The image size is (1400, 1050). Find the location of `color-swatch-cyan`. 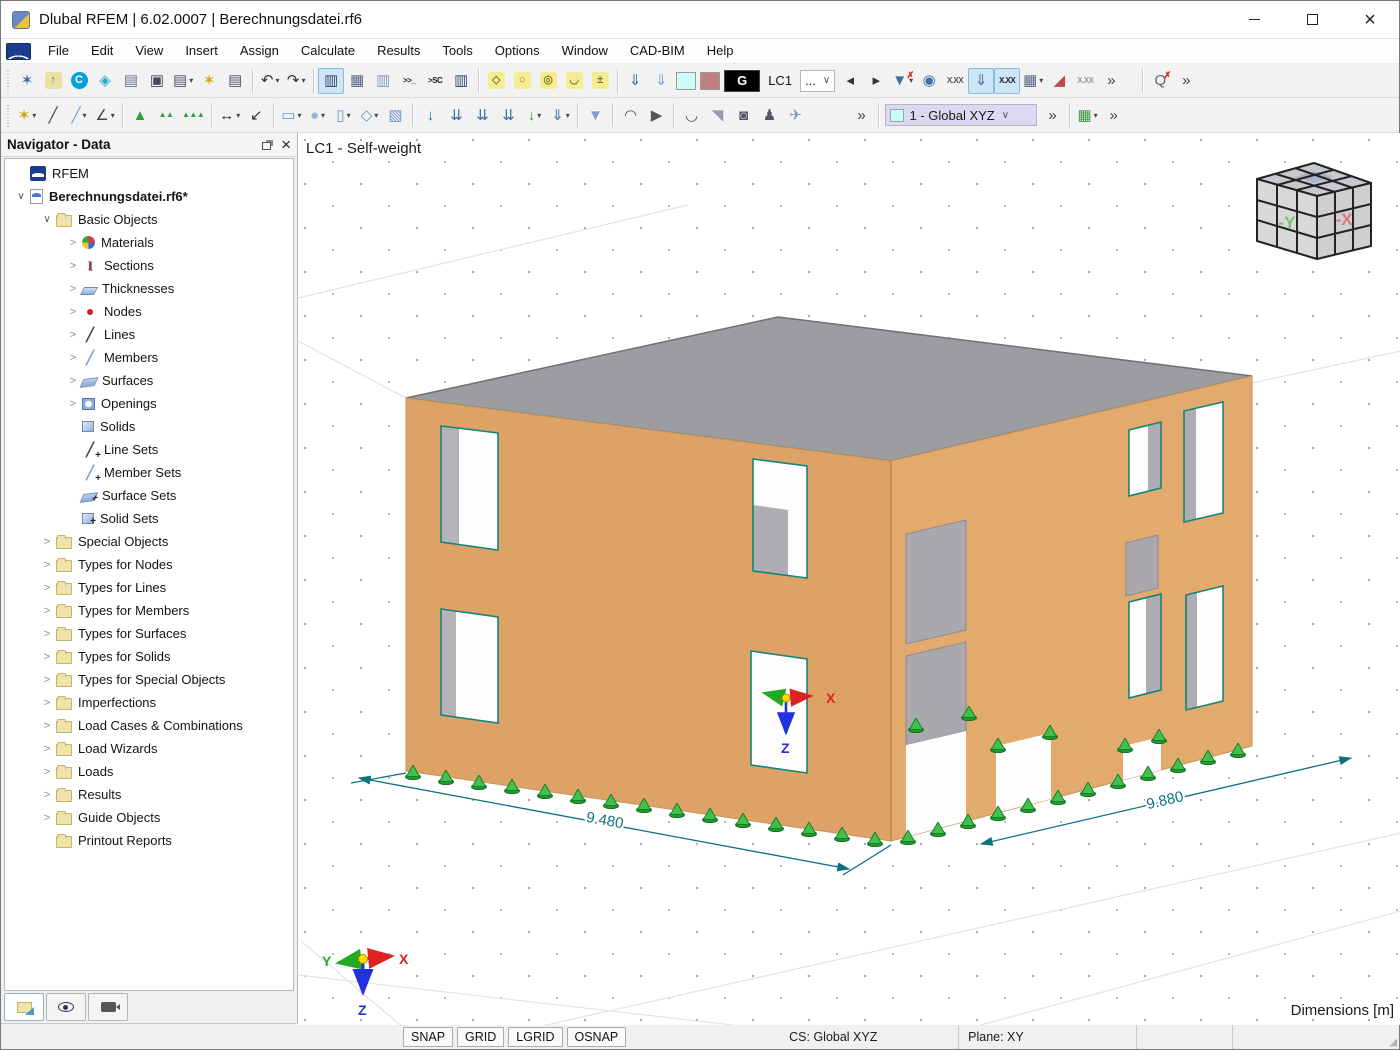

color-swatch-cyan is located at coordinates (686, 80).